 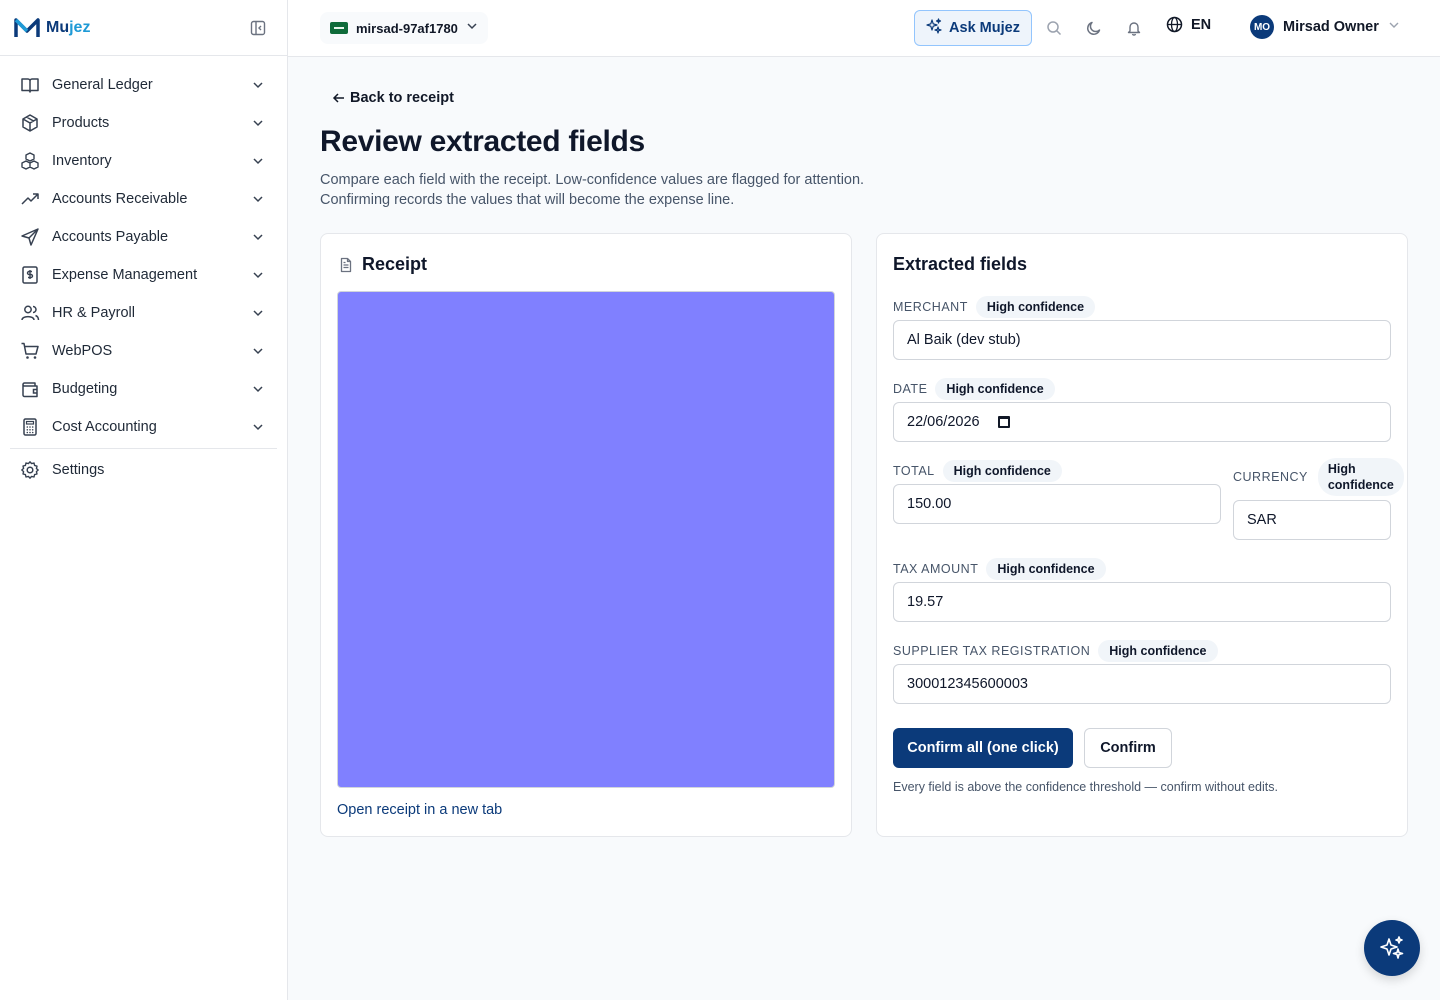 What do you see at coordinates (68, 27) in the screenshot?
I see `brand-name: Mujez` at bounding box center [68, 27].